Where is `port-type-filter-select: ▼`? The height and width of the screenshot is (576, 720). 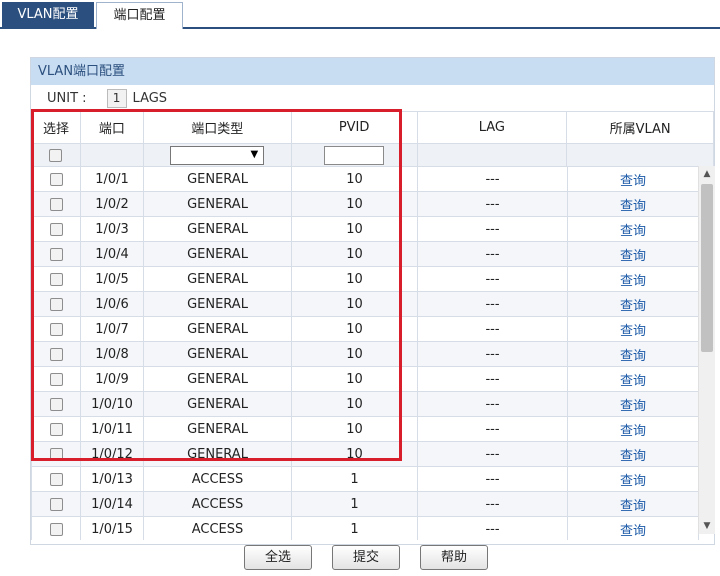 port-type-filter-select: ▼ is located at coordinates (217, 155).